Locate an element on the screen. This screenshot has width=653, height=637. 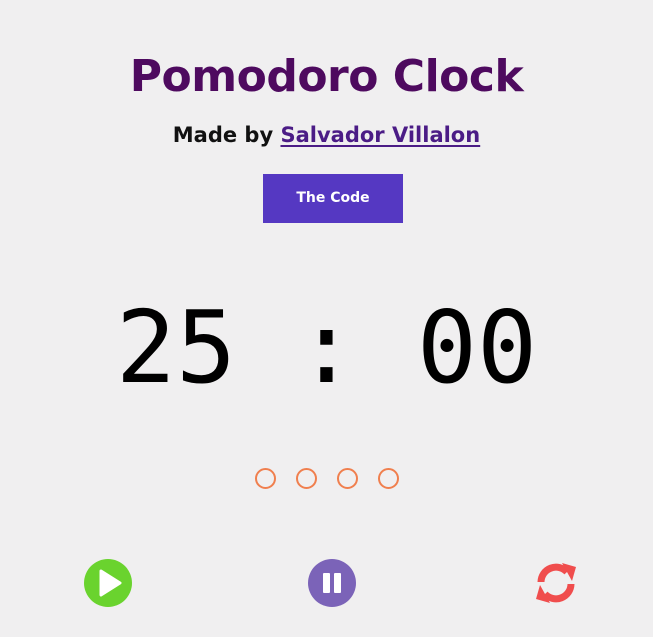
timer-minutes: 25 is located at coordinates (176, 347).